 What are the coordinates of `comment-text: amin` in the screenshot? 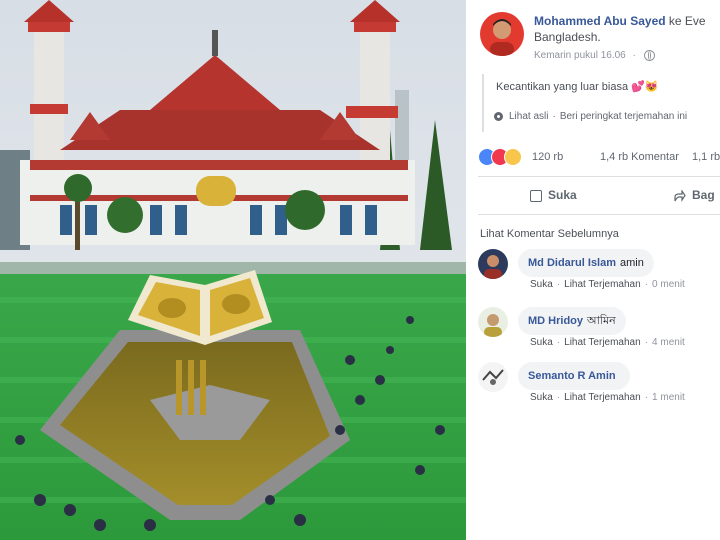 It's located at (632, 263).